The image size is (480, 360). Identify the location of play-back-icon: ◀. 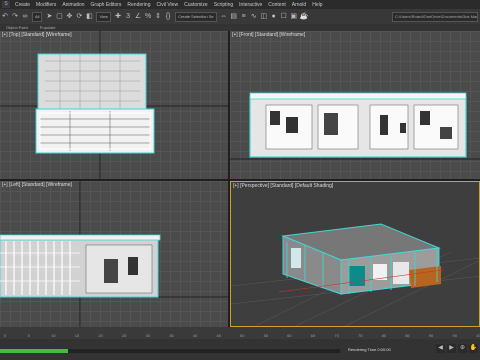
(440, 348).